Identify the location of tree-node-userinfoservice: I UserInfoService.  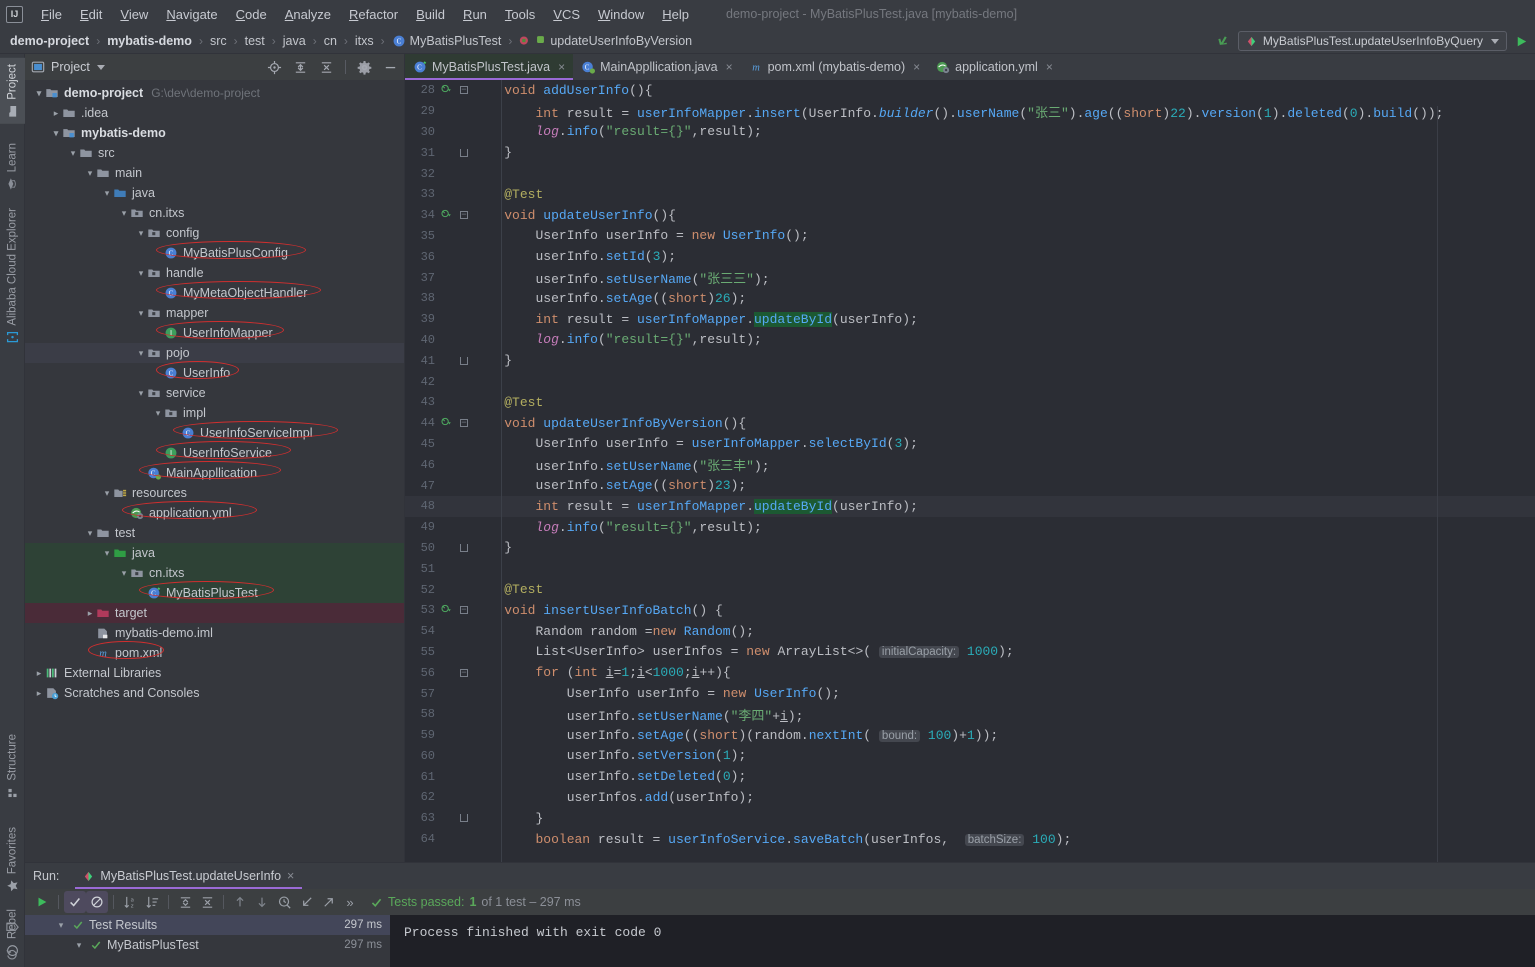
(214, 453).